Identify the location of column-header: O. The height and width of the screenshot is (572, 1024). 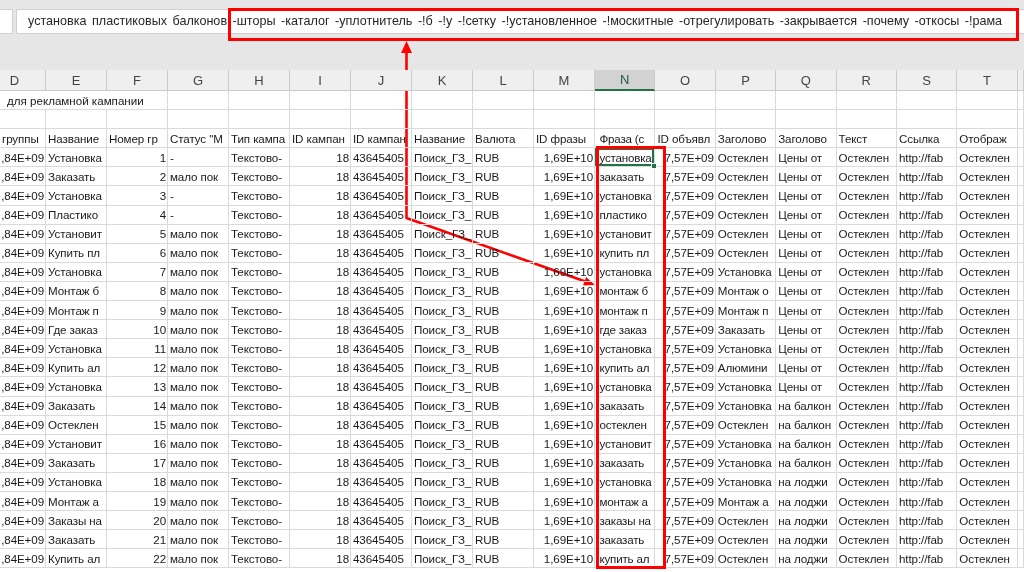
(685, 80).